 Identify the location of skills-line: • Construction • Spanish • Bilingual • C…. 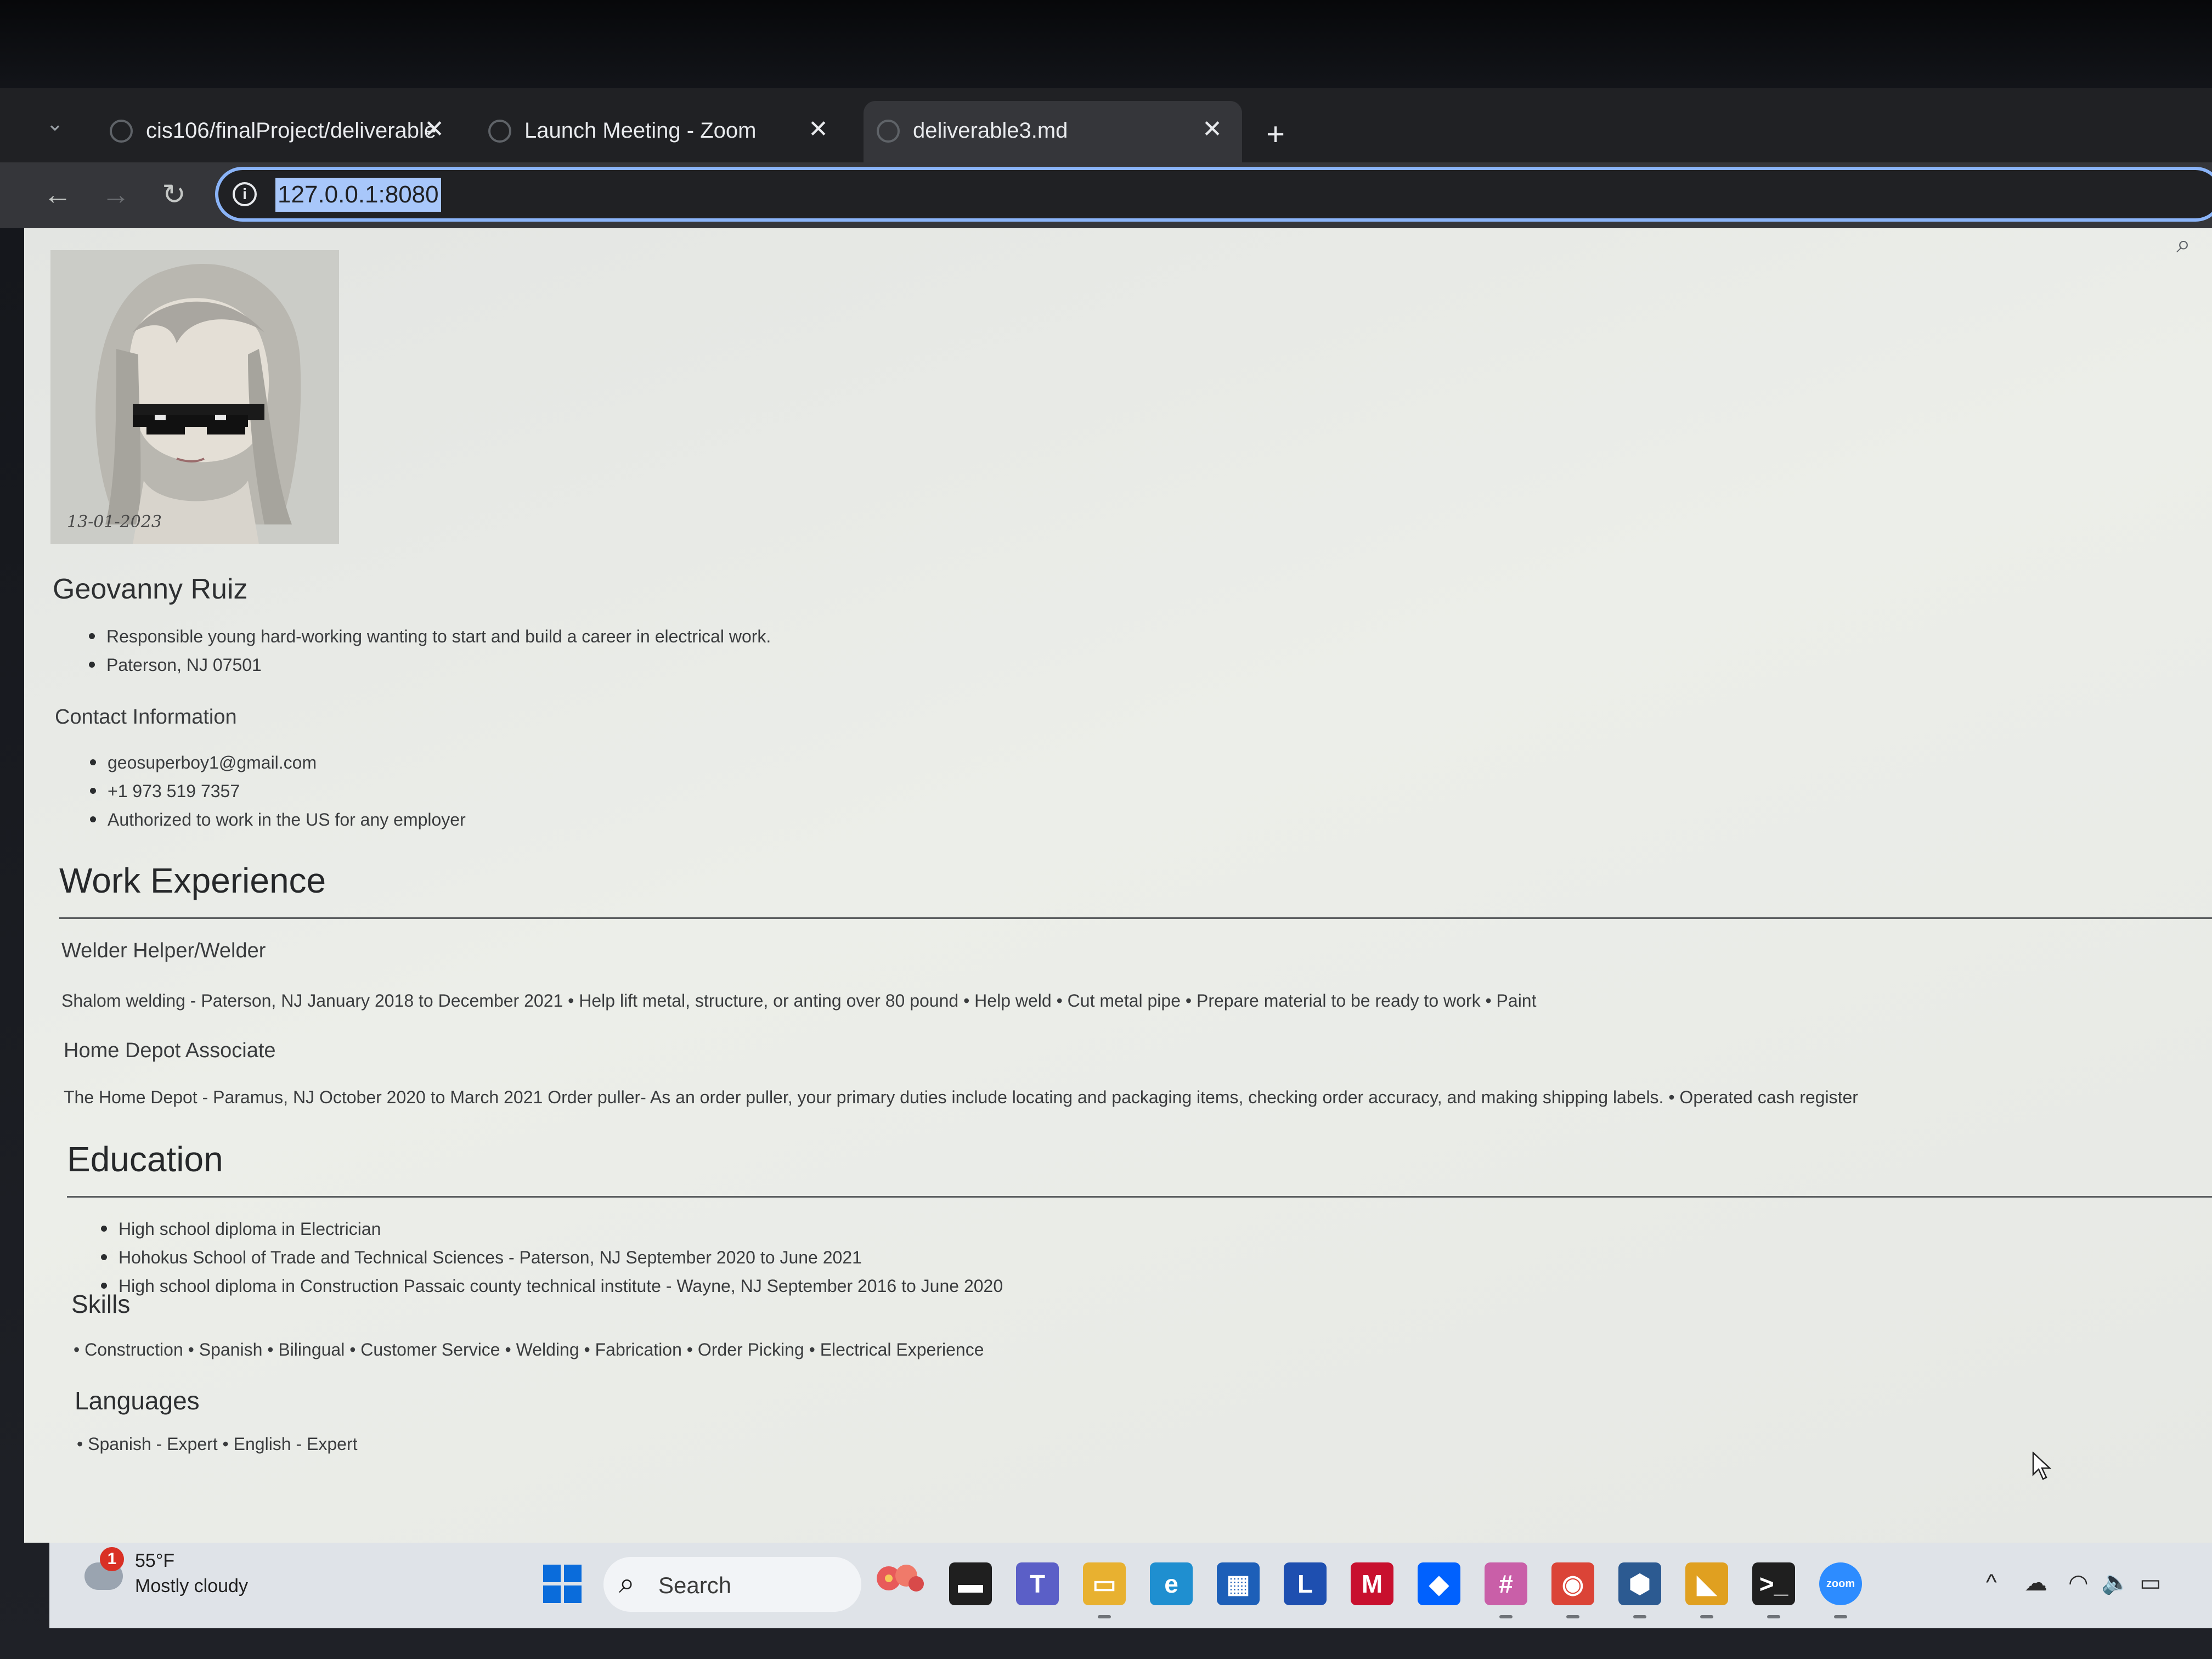
(529, 1349).